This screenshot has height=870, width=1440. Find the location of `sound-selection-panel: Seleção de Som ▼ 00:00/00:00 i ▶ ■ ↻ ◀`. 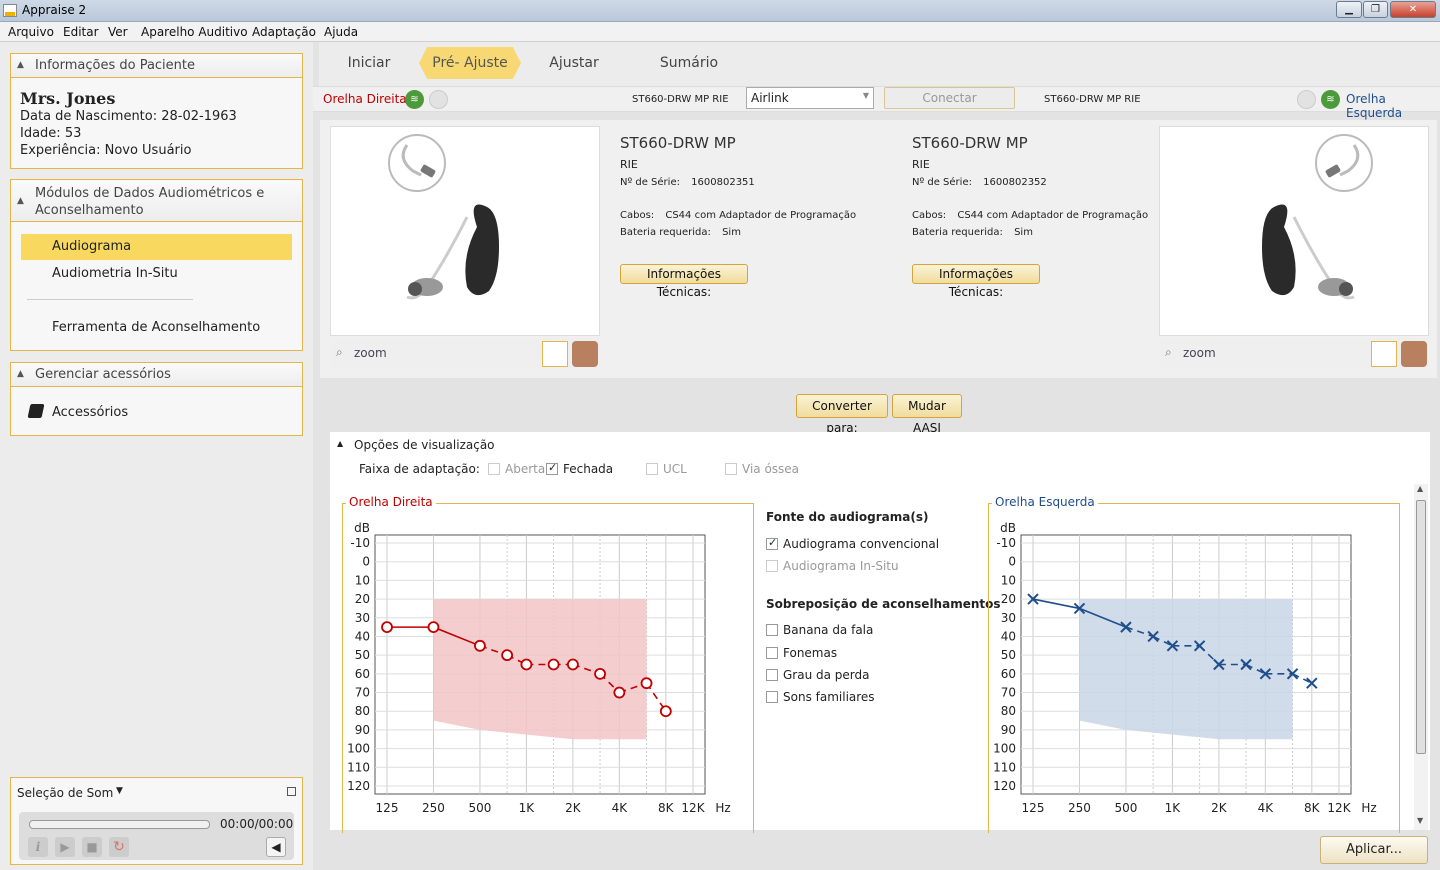

sound-selection-panel: Seleção de Som ▼ 00:00/00:00 i ▶ ■ ↻ ◀ is located at coordinates (156, 821).